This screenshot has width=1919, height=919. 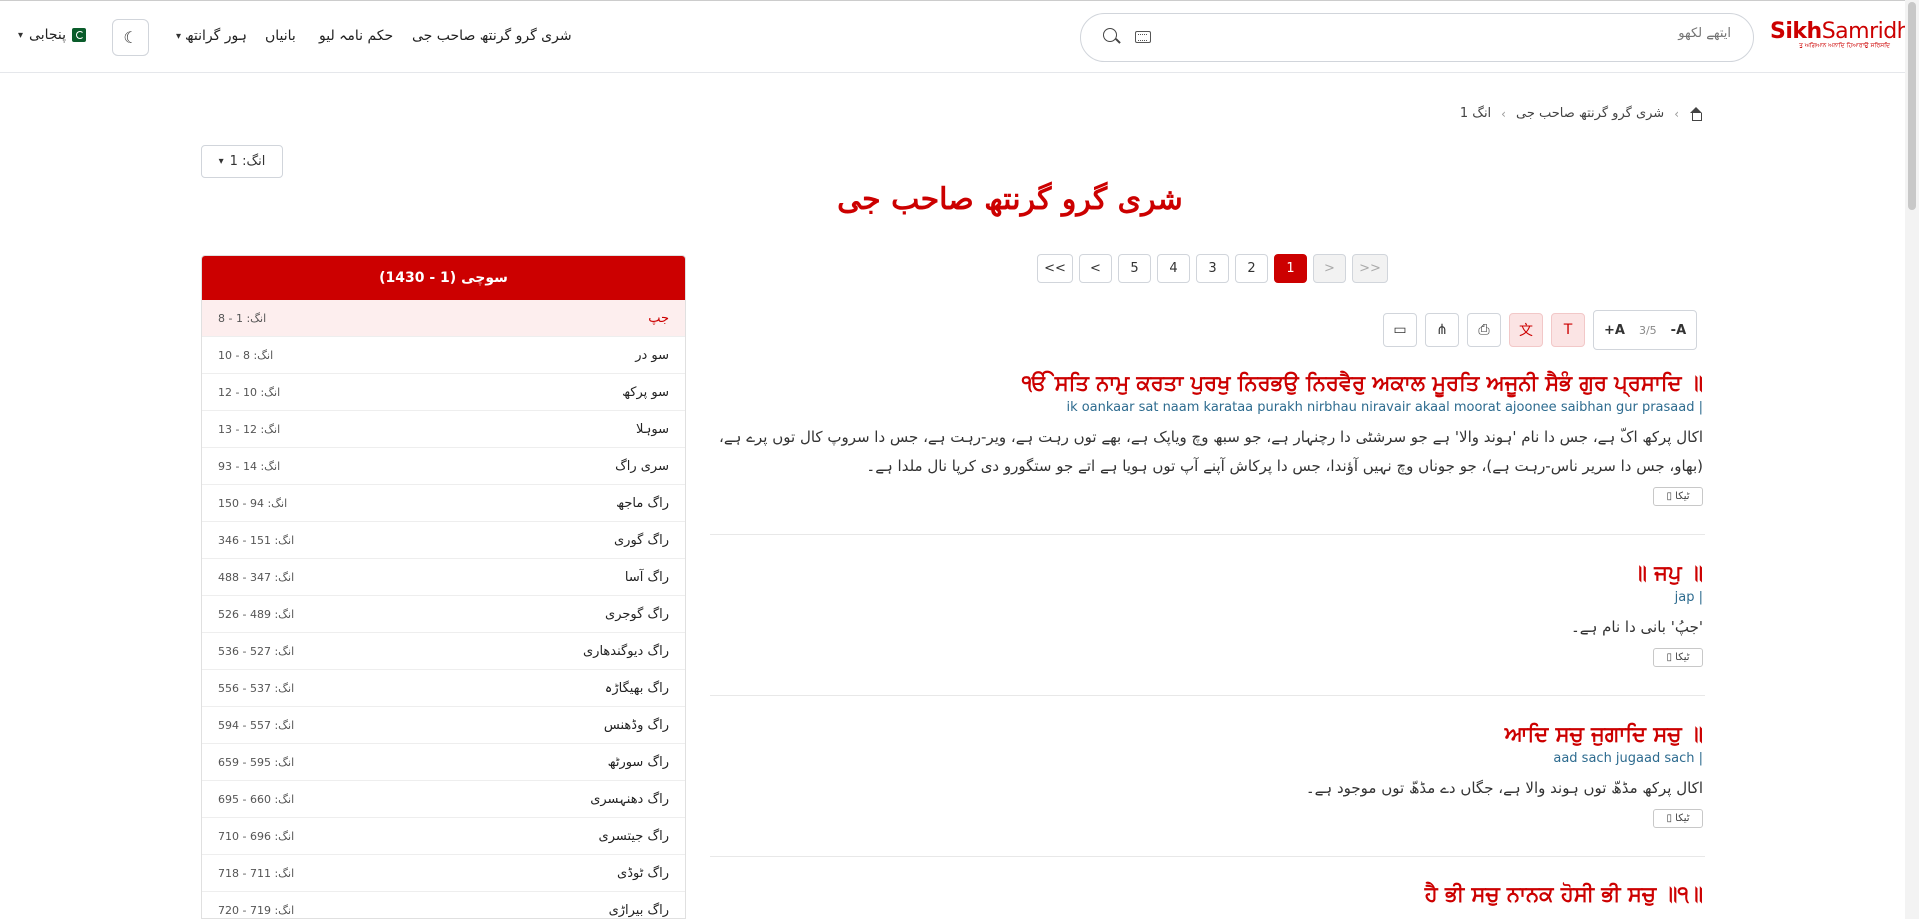 What do you see at coordinates (443, 725) in the screenshot?
I see `toc-item: انگ: 557 - 594 راگ وڈھنس` at bounding box center [443, 725].